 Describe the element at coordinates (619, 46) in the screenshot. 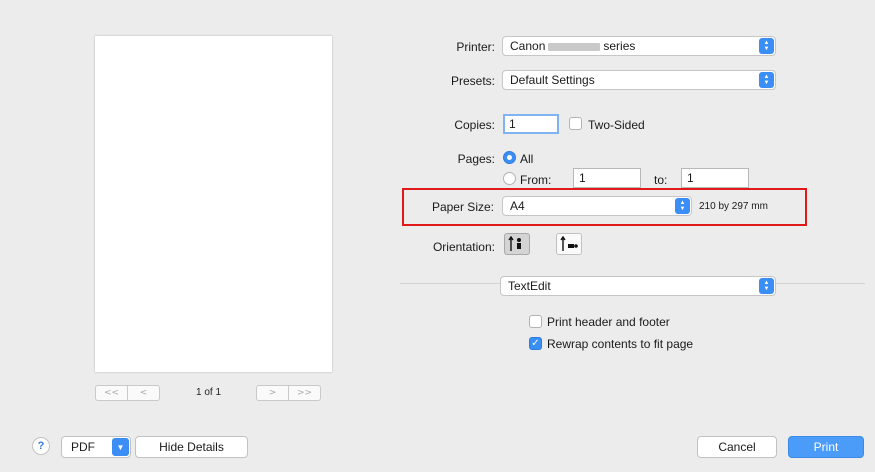

I see `printer-name-suffix: series` at that location.